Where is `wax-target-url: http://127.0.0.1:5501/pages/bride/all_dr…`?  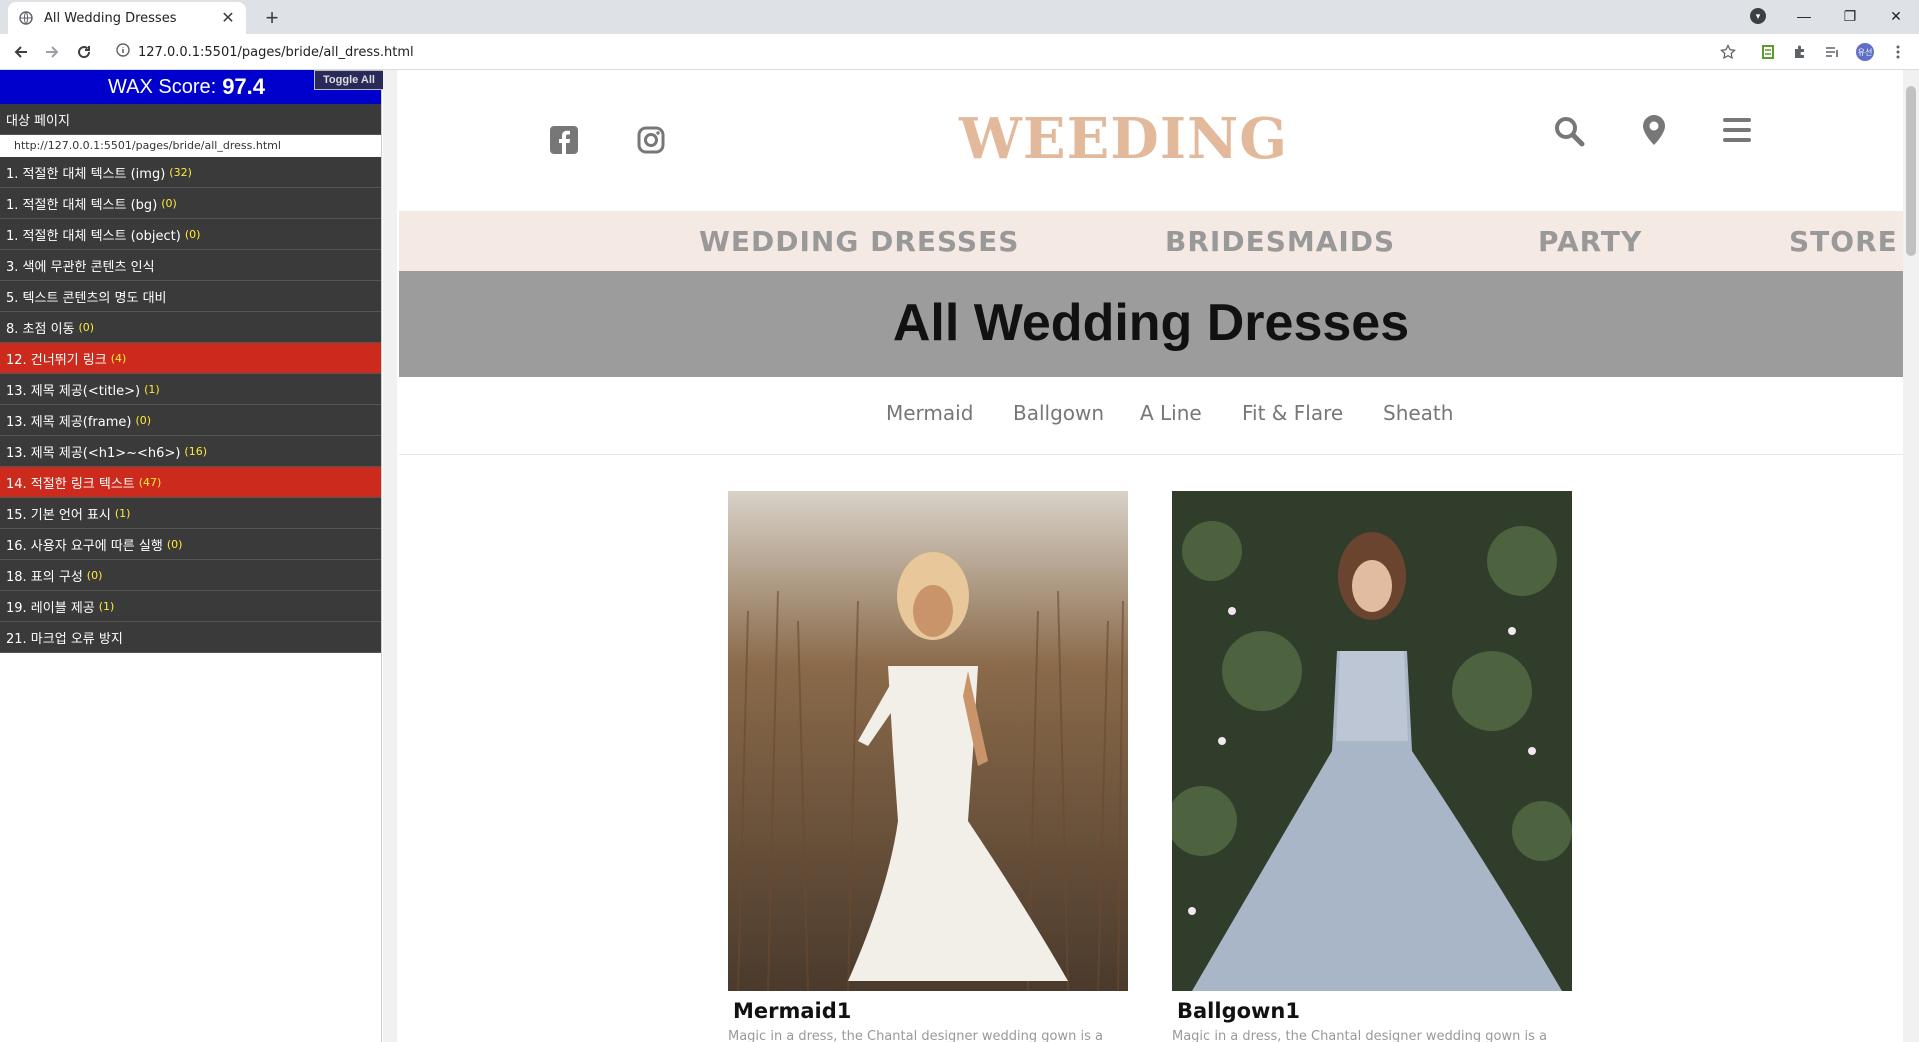
wax-target-url: http://127.0.0.1:5501/pages/bride/all_dr… is located at coordinates (190, 146).